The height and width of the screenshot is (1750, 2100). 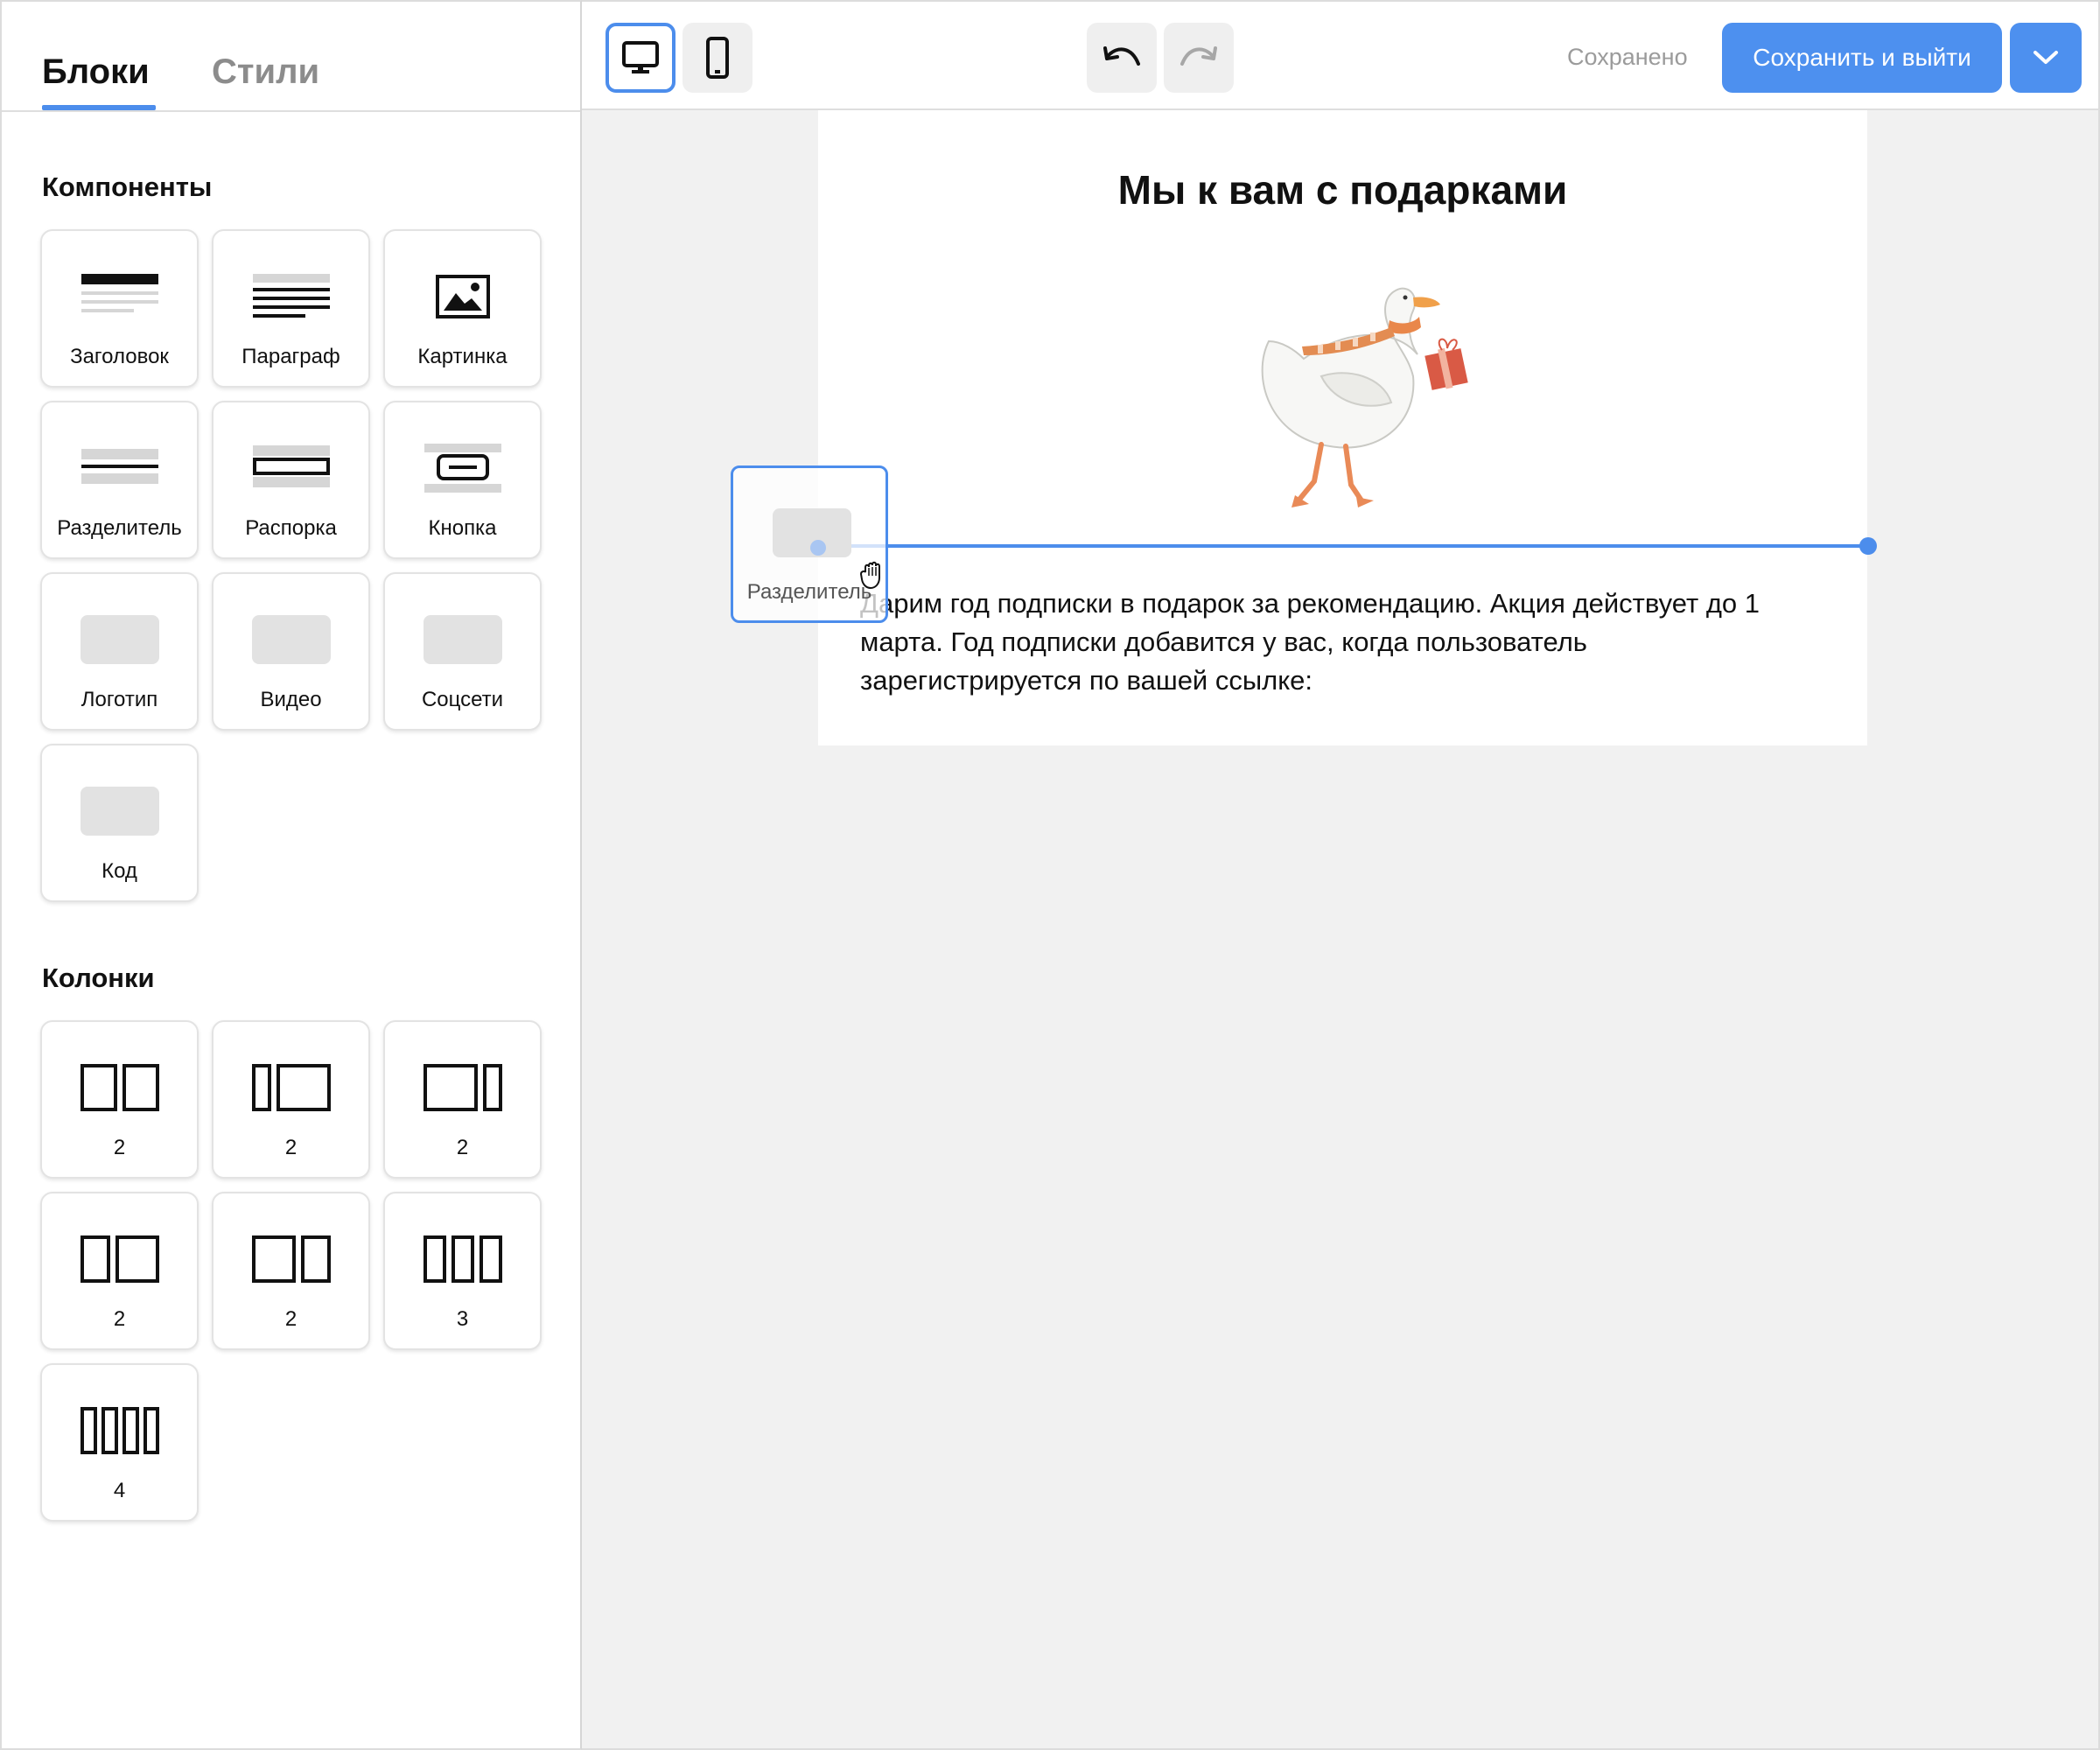 I want to click on columns-2-narrow-wide: 2, so click(x=291, y=1099).